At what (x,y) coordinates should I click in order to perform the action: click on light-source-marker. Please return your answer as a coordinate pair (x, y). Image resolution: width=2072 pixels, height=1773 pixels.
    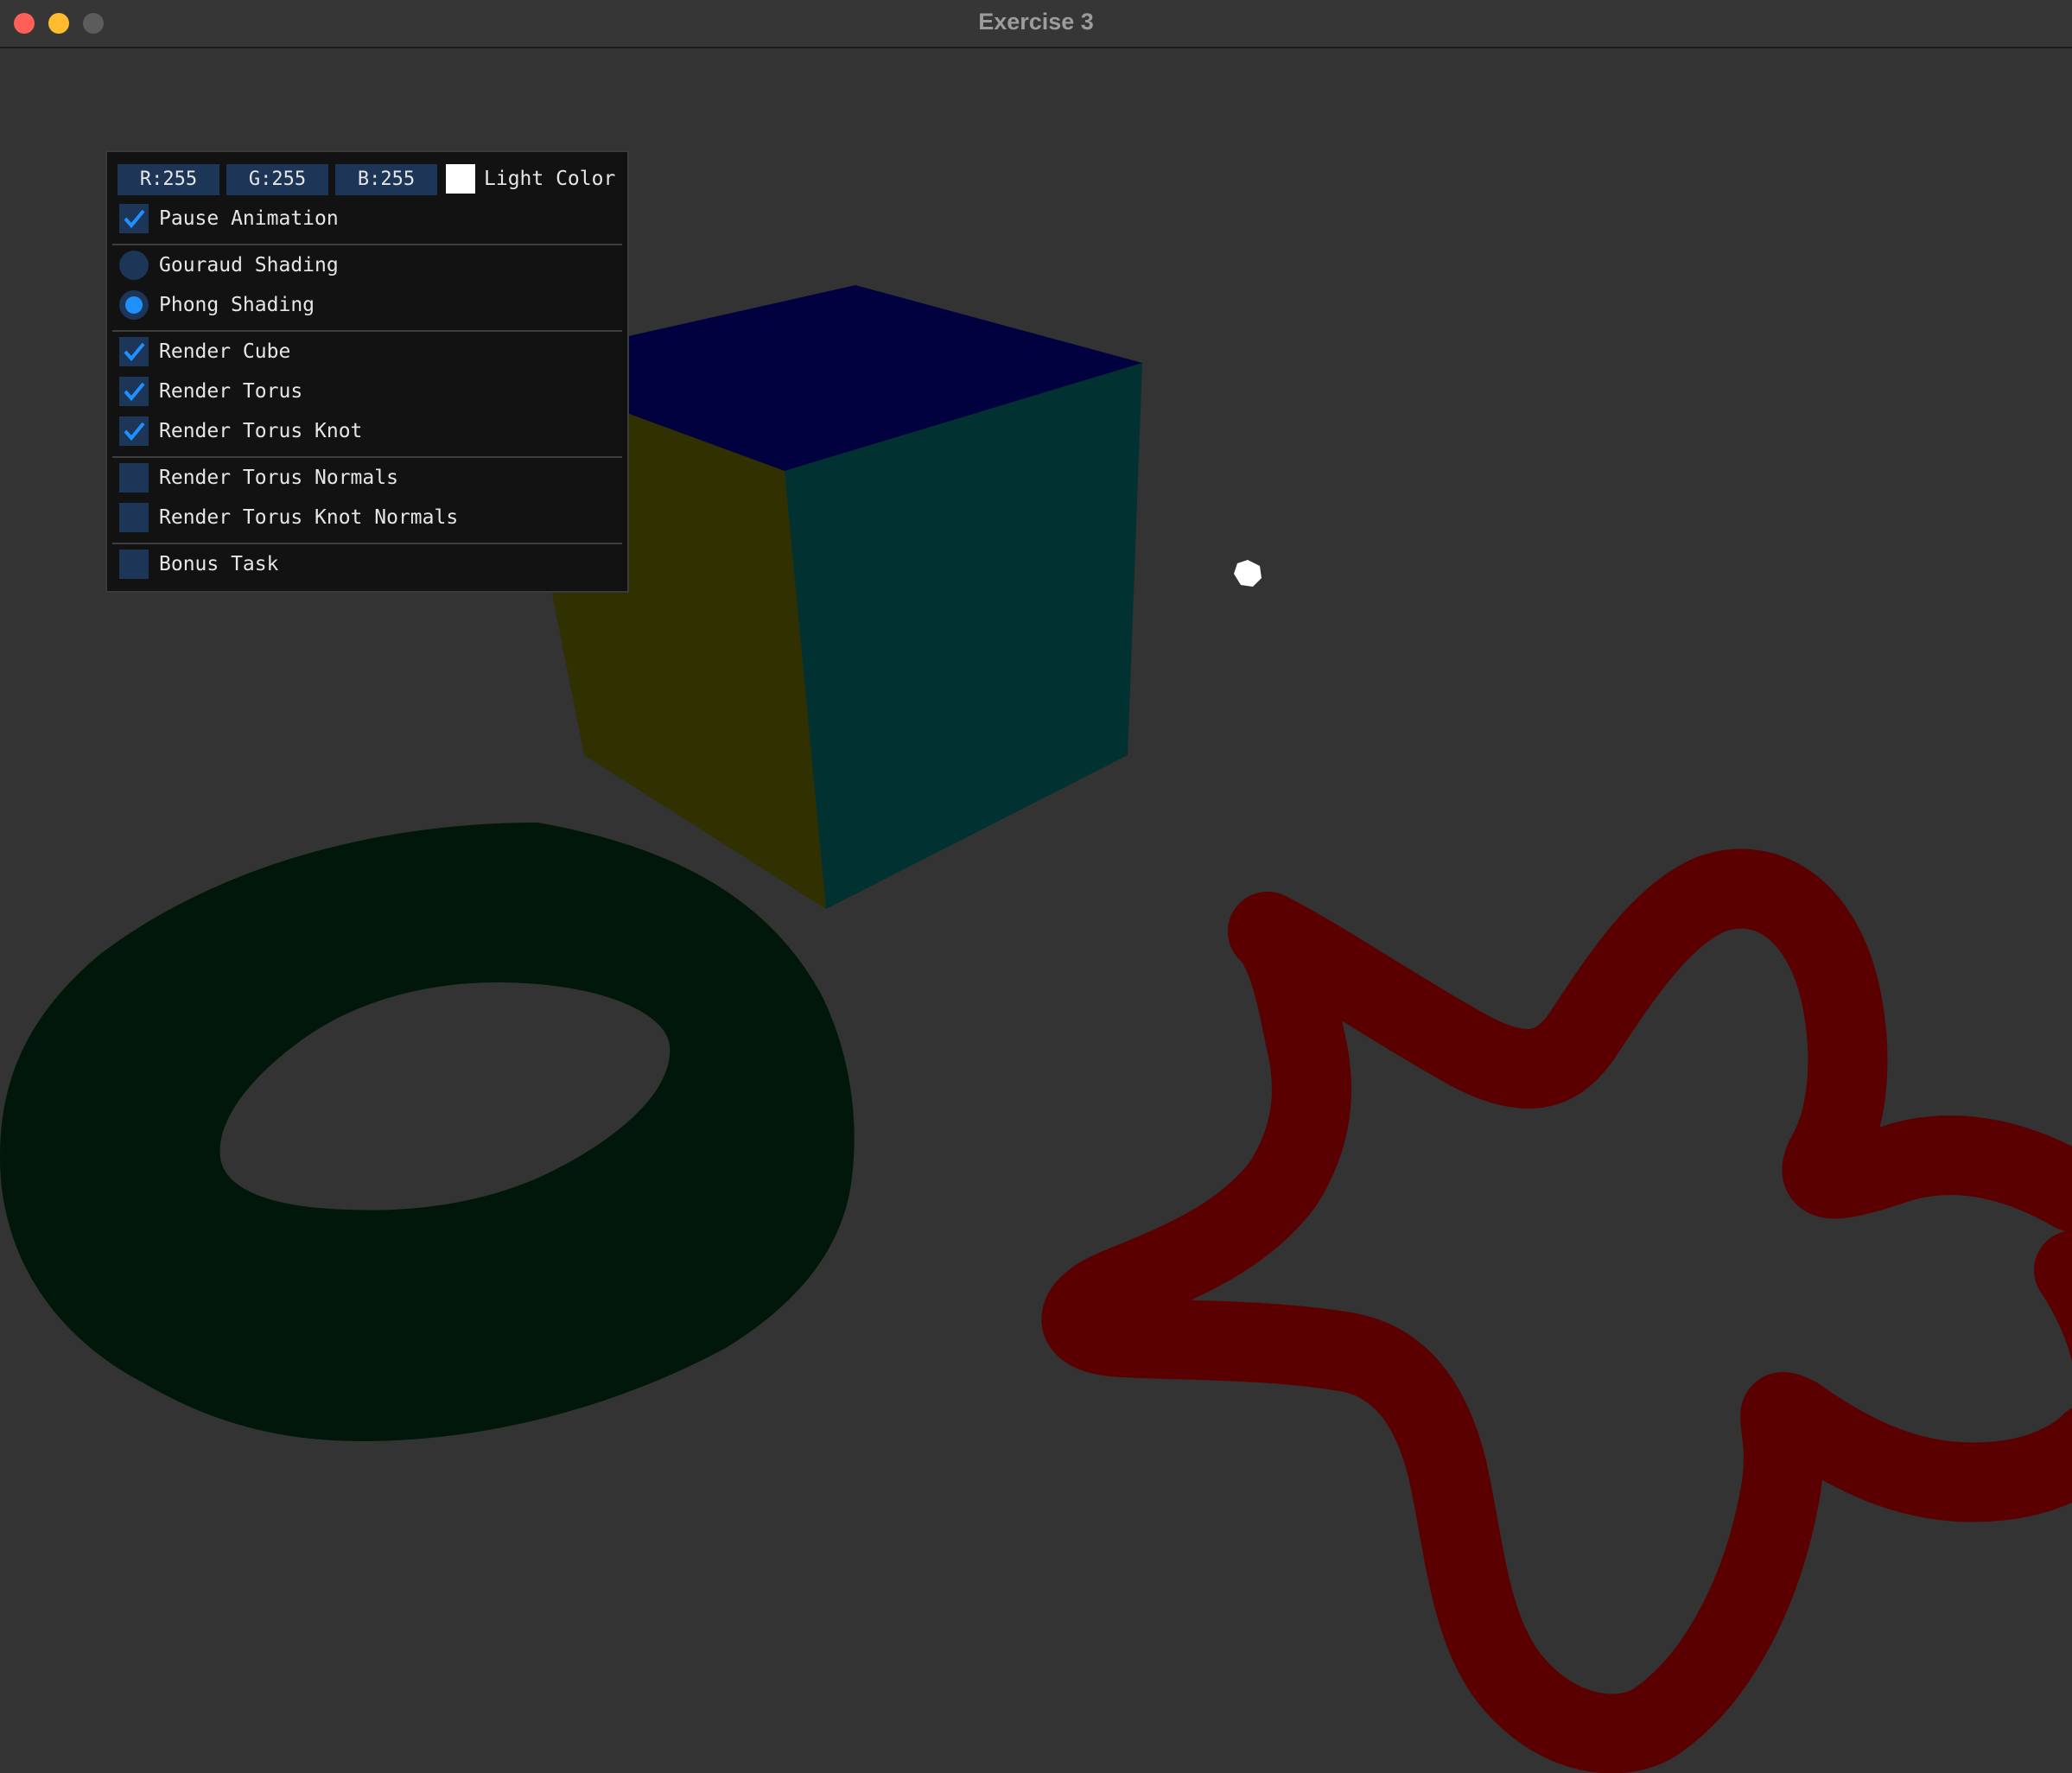
    Looking at the image, I should click on (1248, 573).